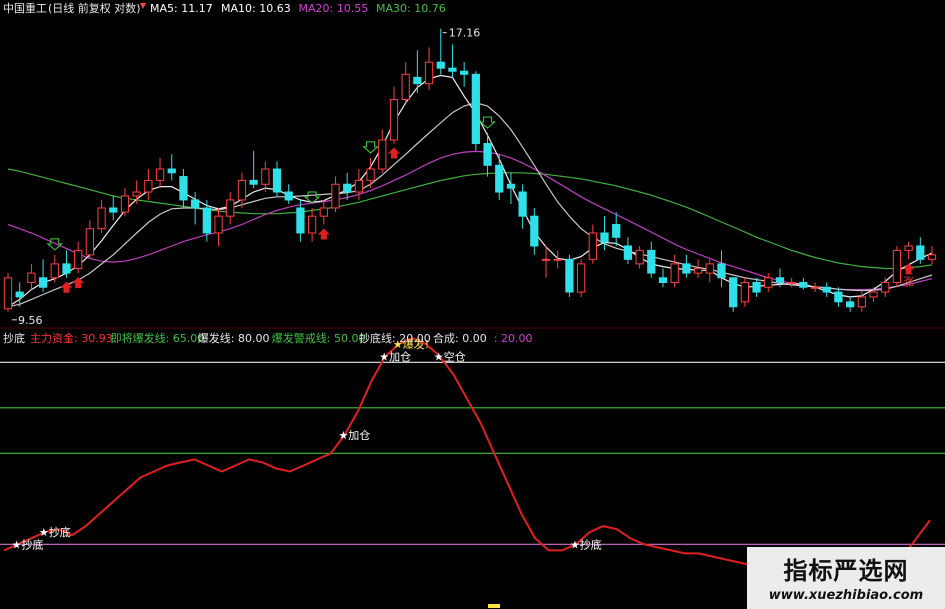 The image size is (945, 609). I want to click on low-price-label: 9.56, so click(30, 320).